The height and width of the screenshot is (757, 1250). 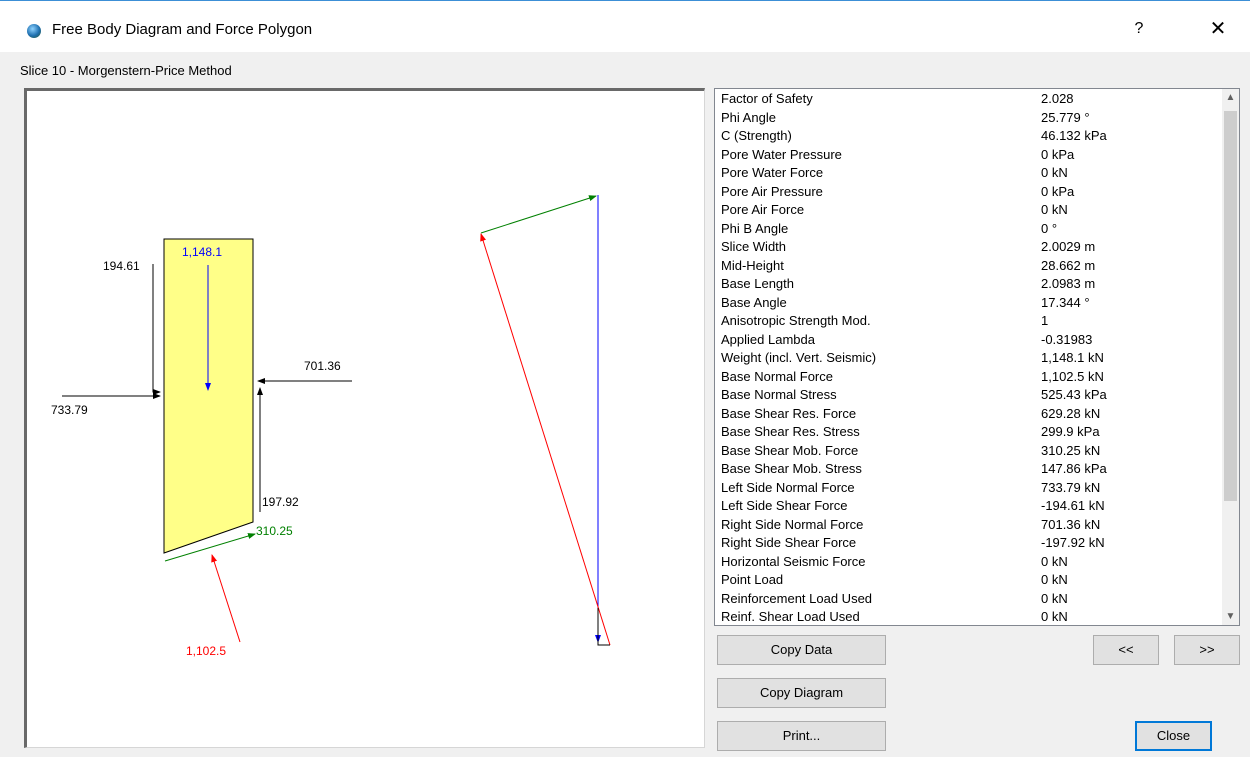 What do you see at coordinates (1207, 650) in the screenshot?
I see `next-slice-button: >>` at bounding box center [1207, 650].